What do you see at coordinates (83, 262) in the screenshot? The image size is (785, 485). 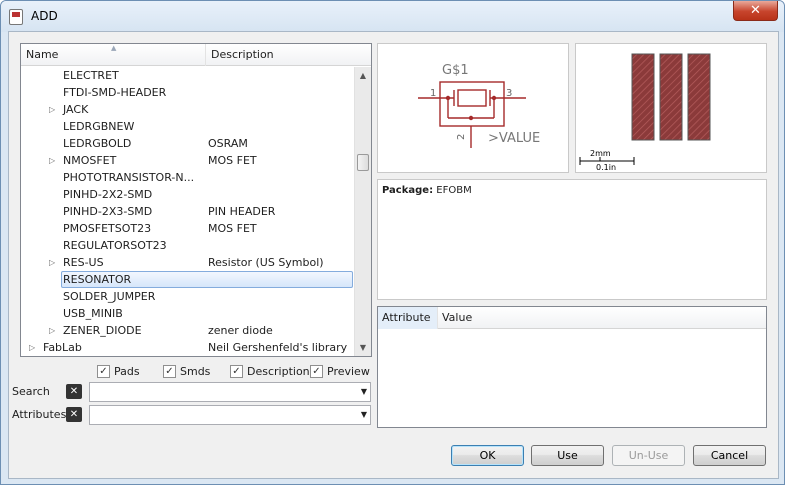 I see `tree-row-name: RES-US` at bounding box center [83, 262].